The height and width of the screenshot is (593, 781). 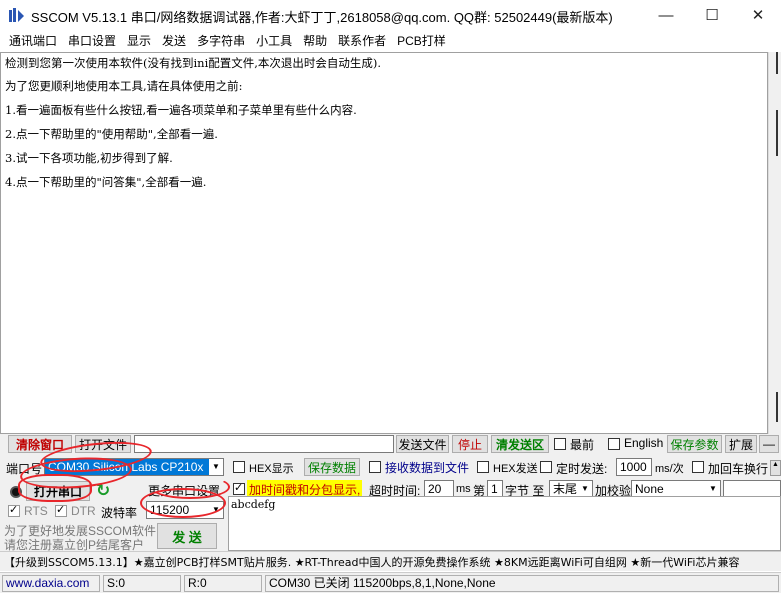 I want to click on received-count: R:0, so click(x=223, y=583).